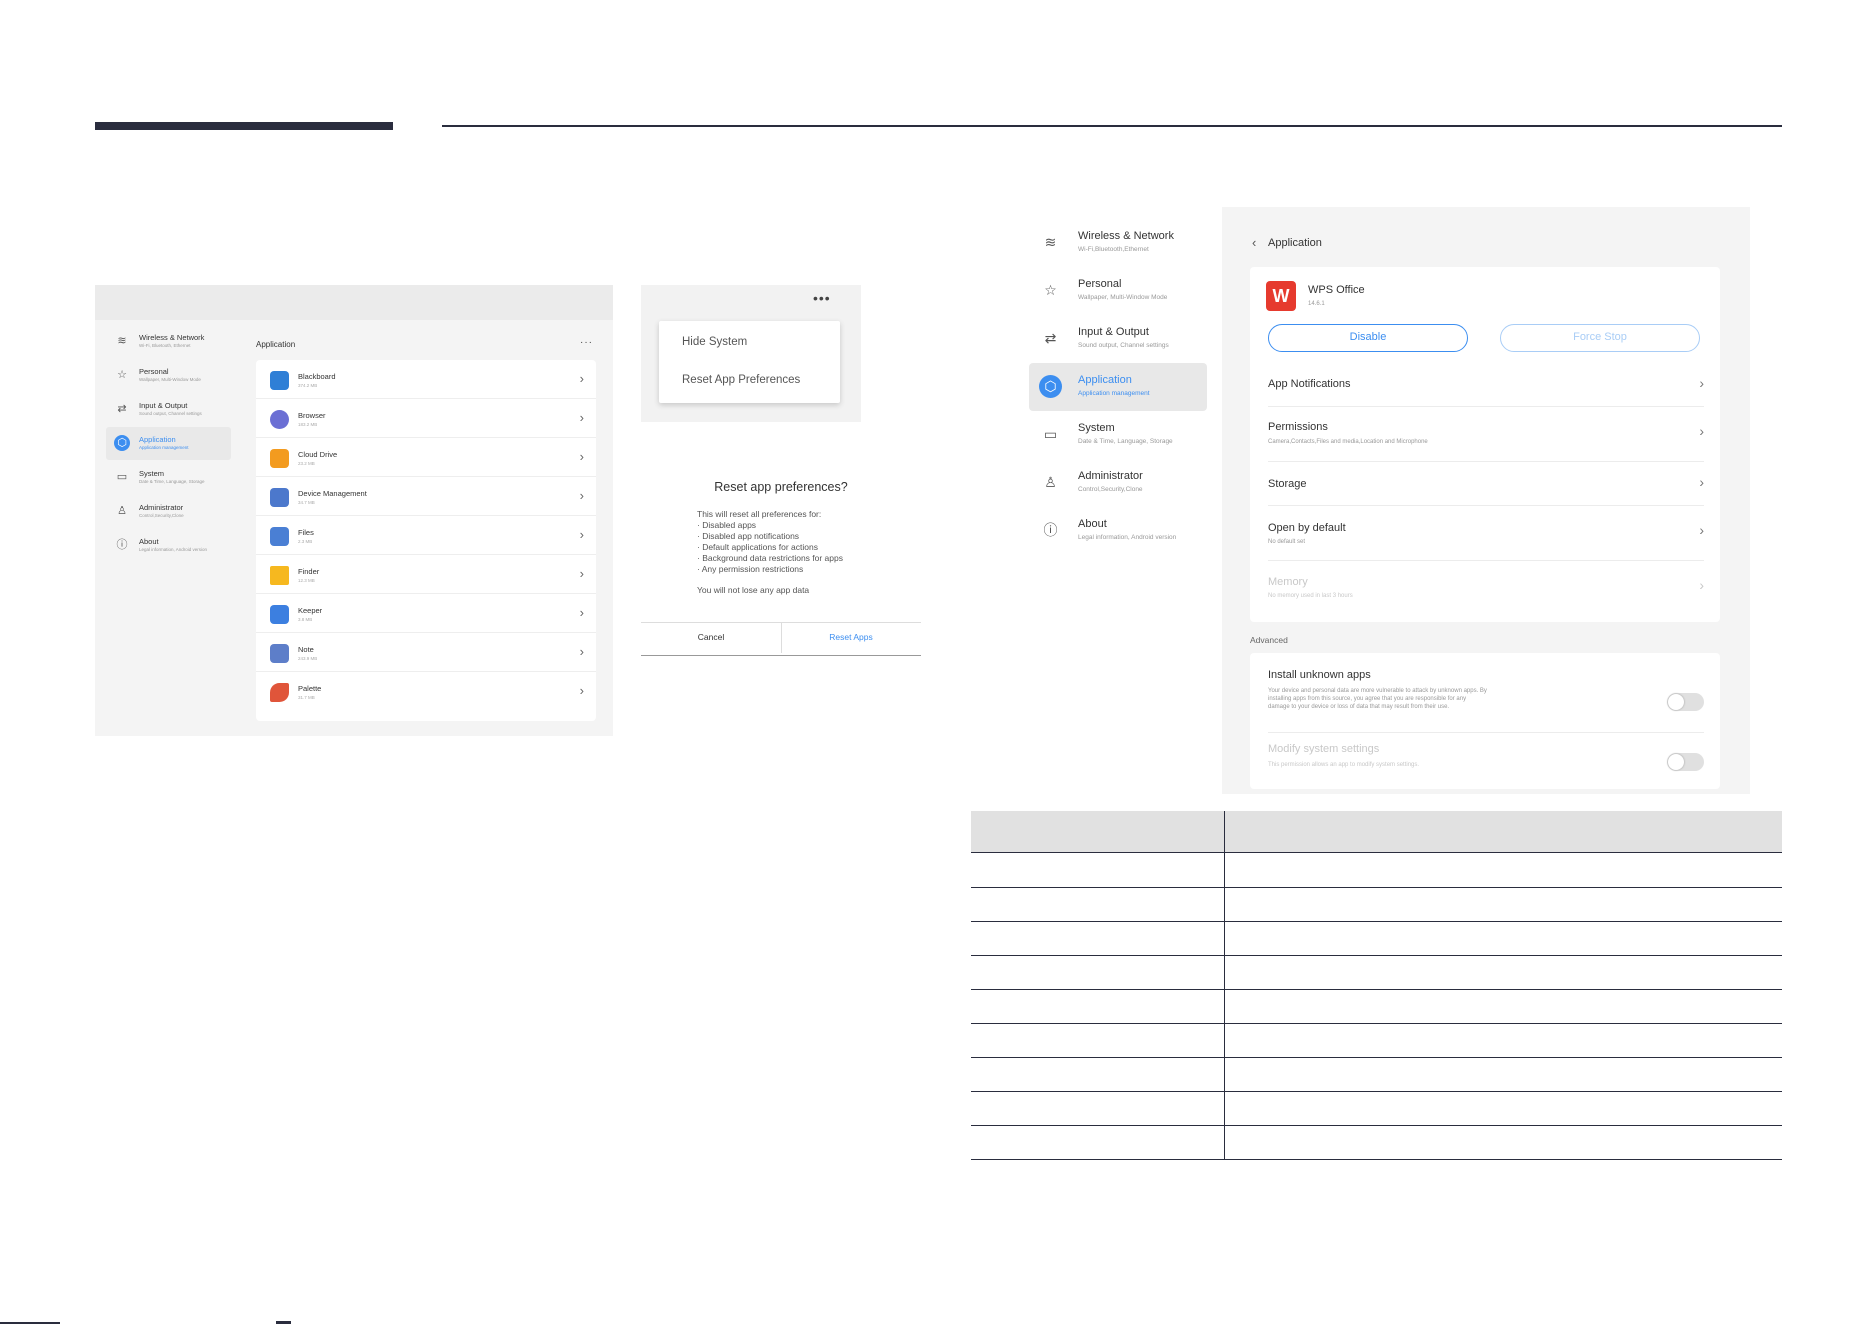 This screenshot has height=1324, width=1872. Describe the element at coordinates (1309, 384) in the screenshot. I see `row-title: App Notifications` at that location.